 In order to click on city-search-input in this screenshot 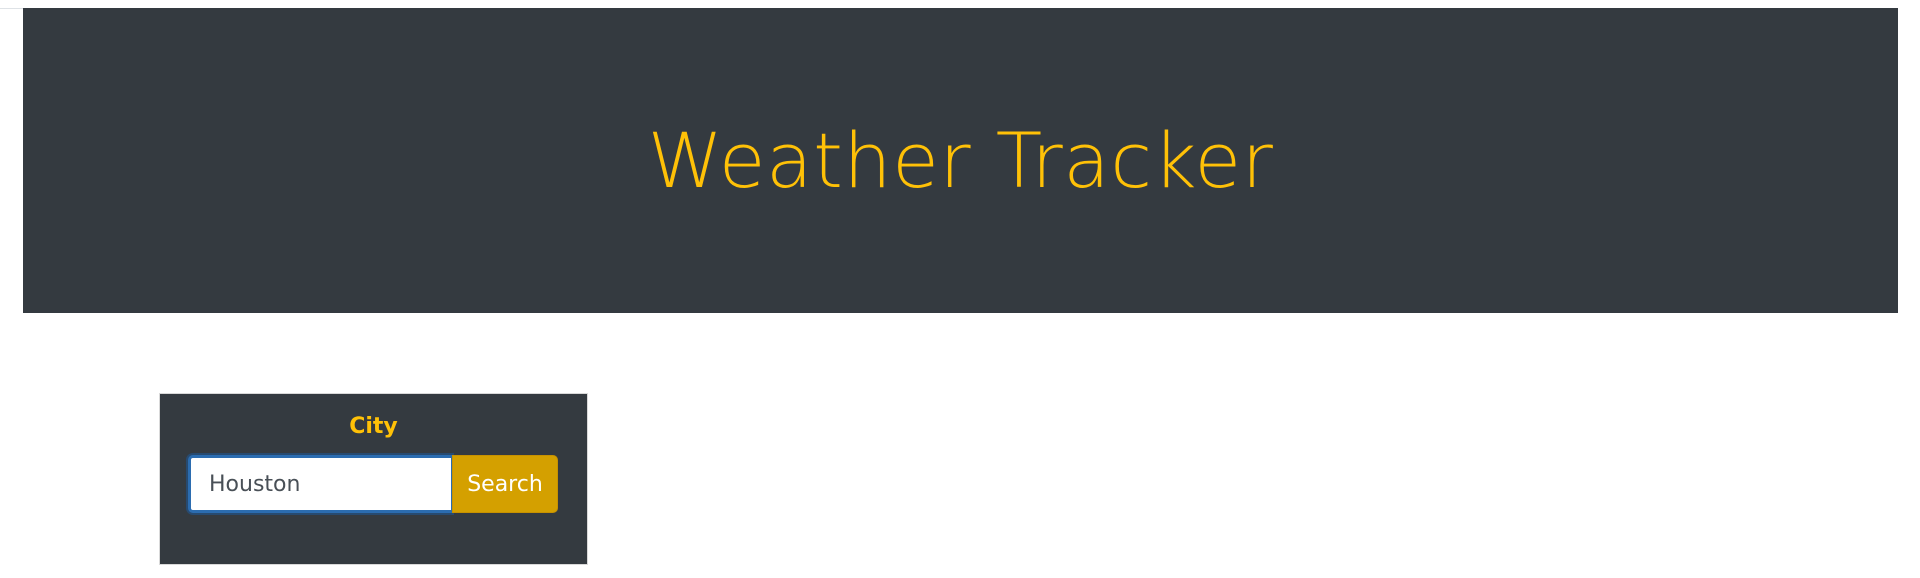, I will do `click(320, 484)`.